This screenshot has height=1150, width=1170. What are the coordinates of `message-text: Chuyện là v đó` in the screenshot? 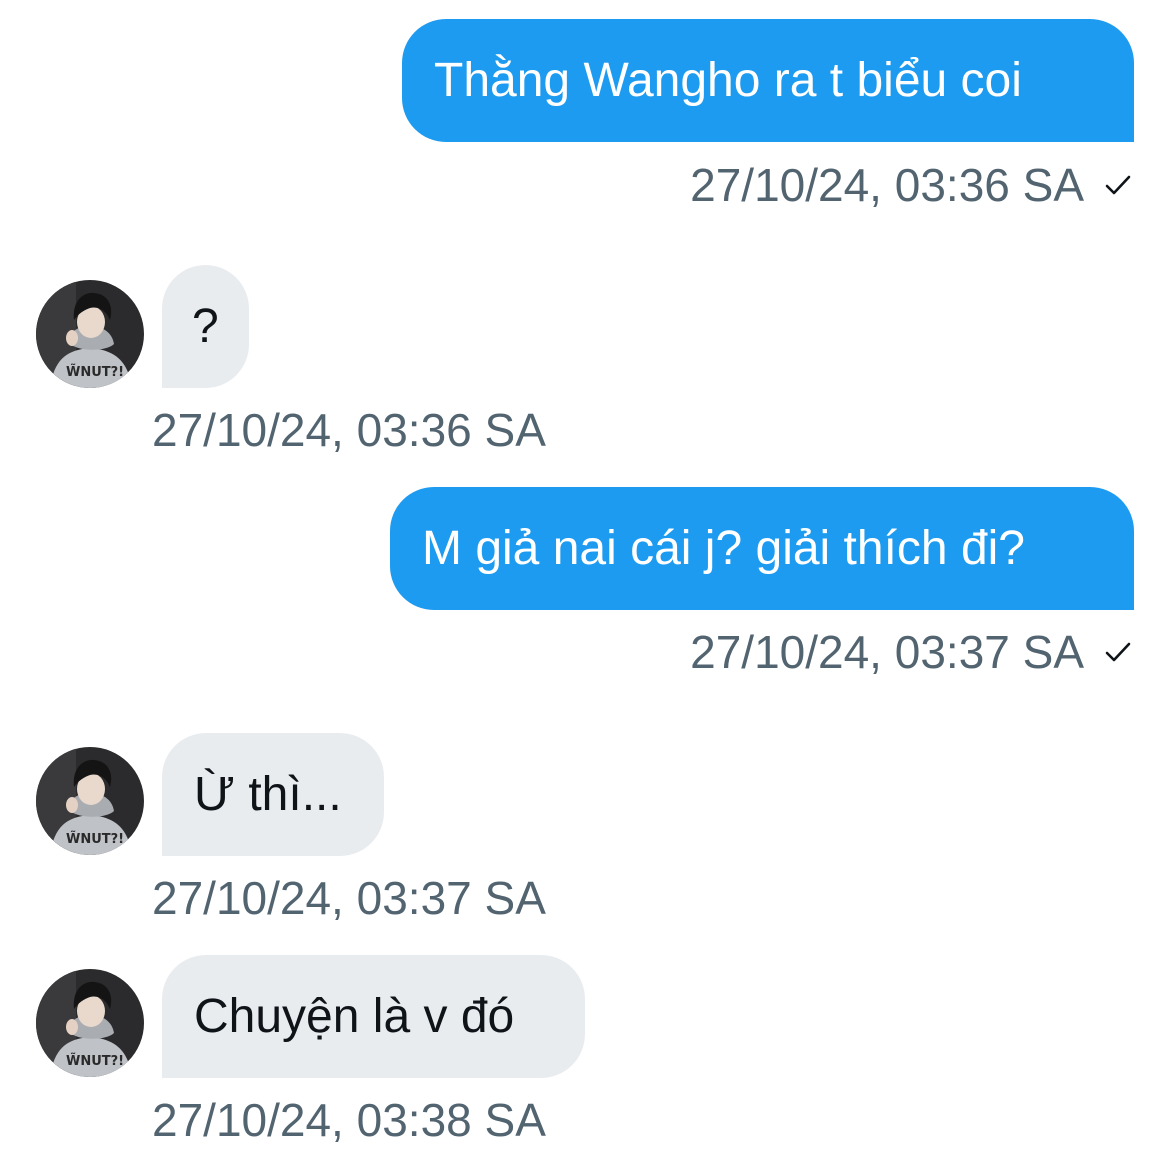 It's located at (354, 1016).